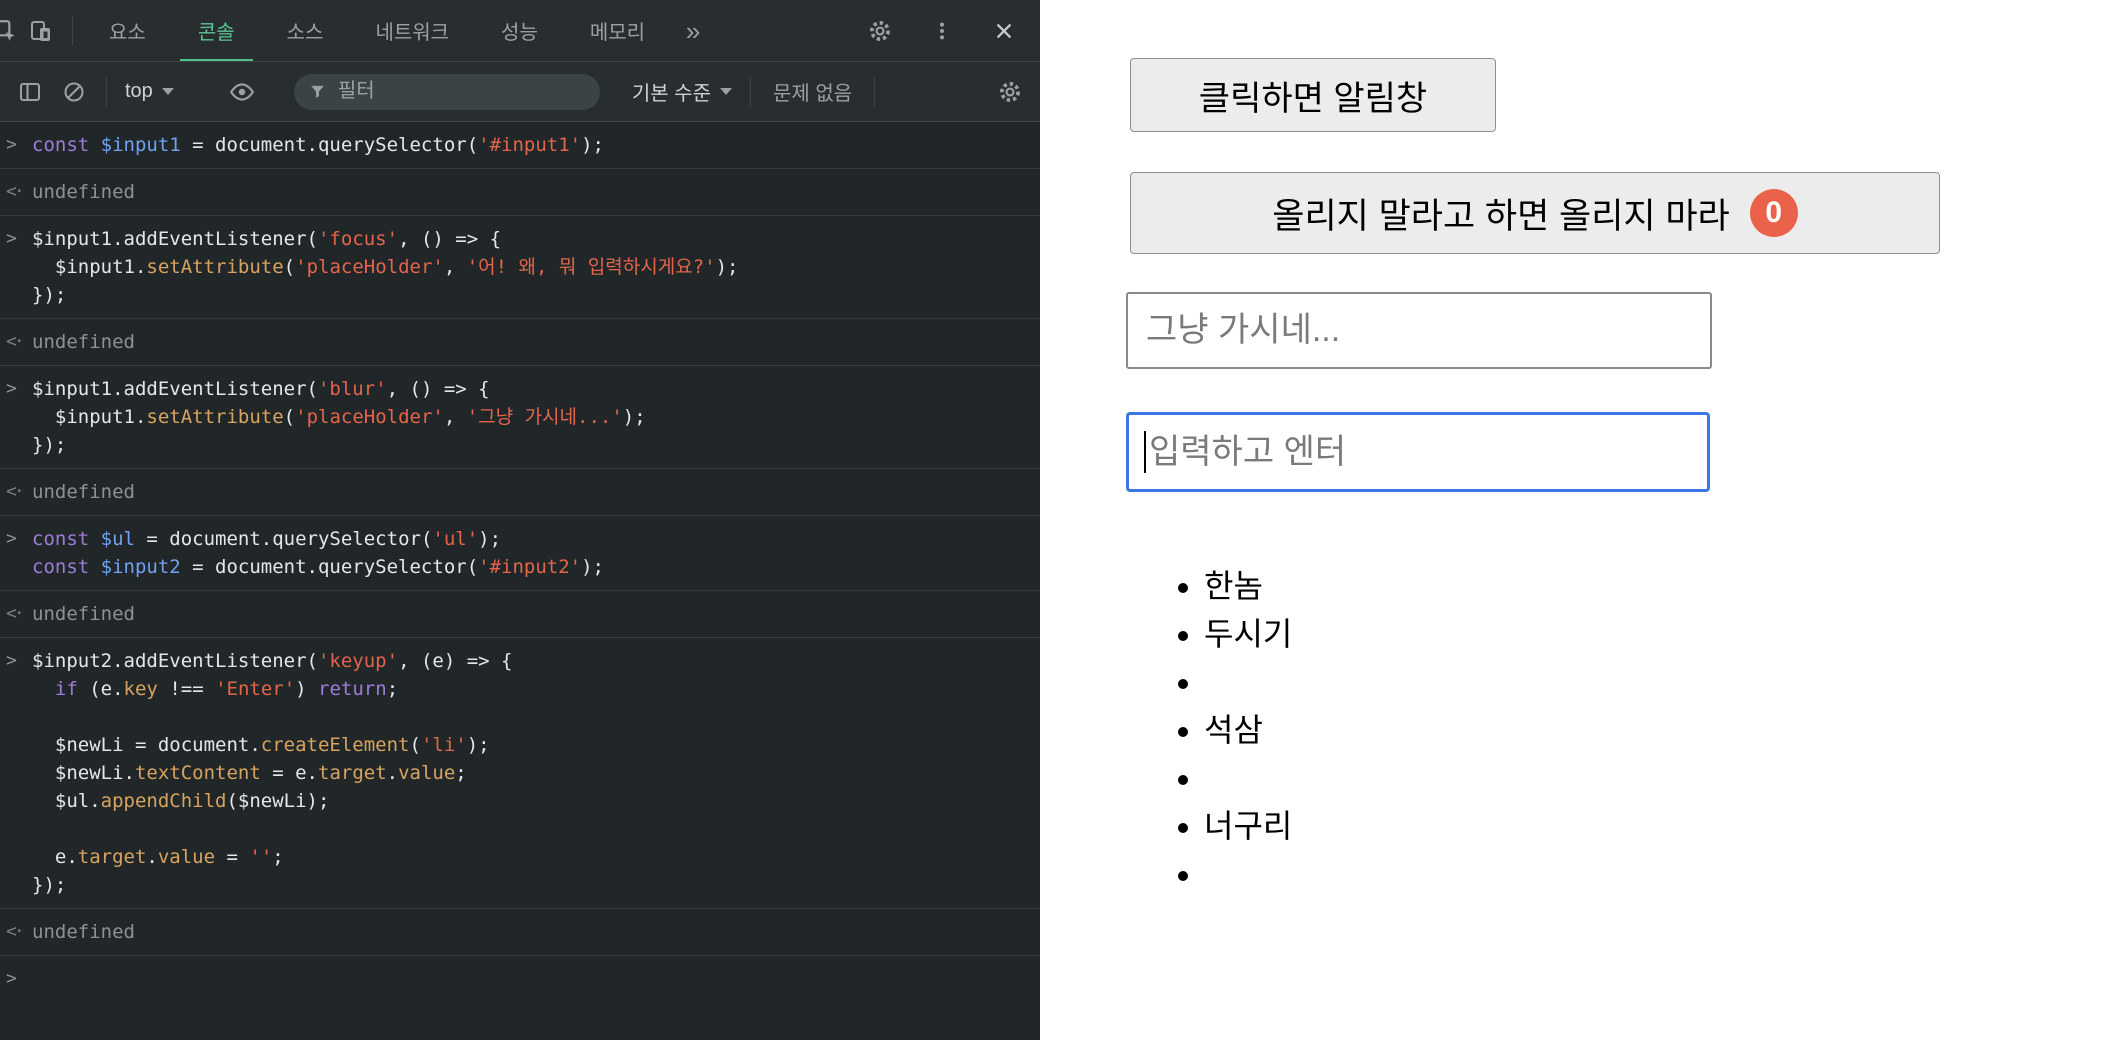  I want to click on clear-console-icon, so click(74, 92).